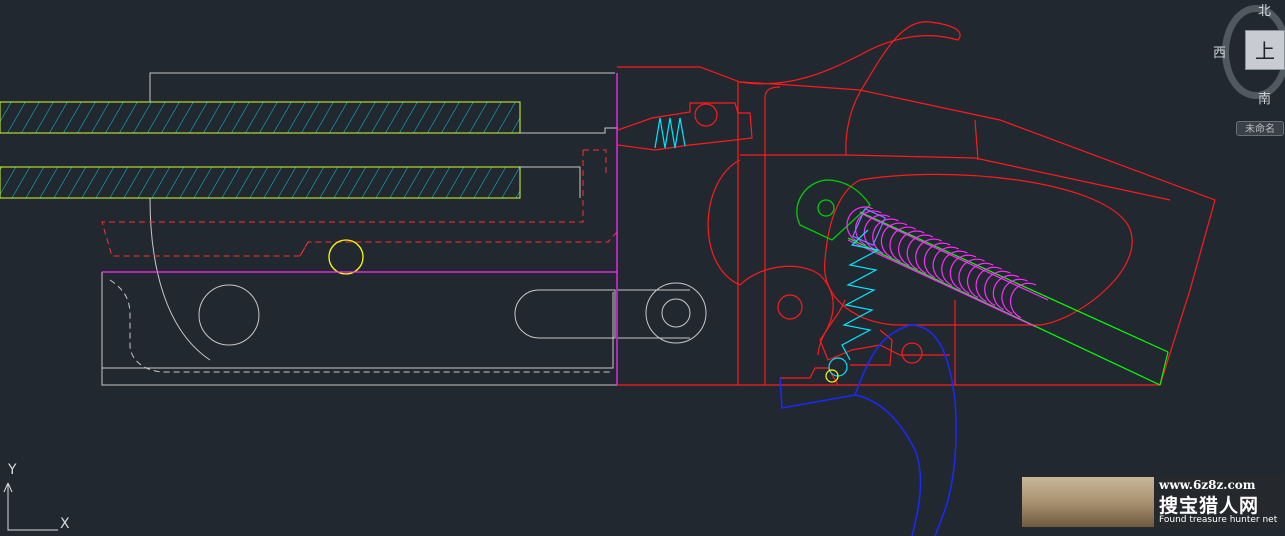 The height and width of the screenshot is (536, 1285). I want to click on ejector-pin, so click(346, 257).